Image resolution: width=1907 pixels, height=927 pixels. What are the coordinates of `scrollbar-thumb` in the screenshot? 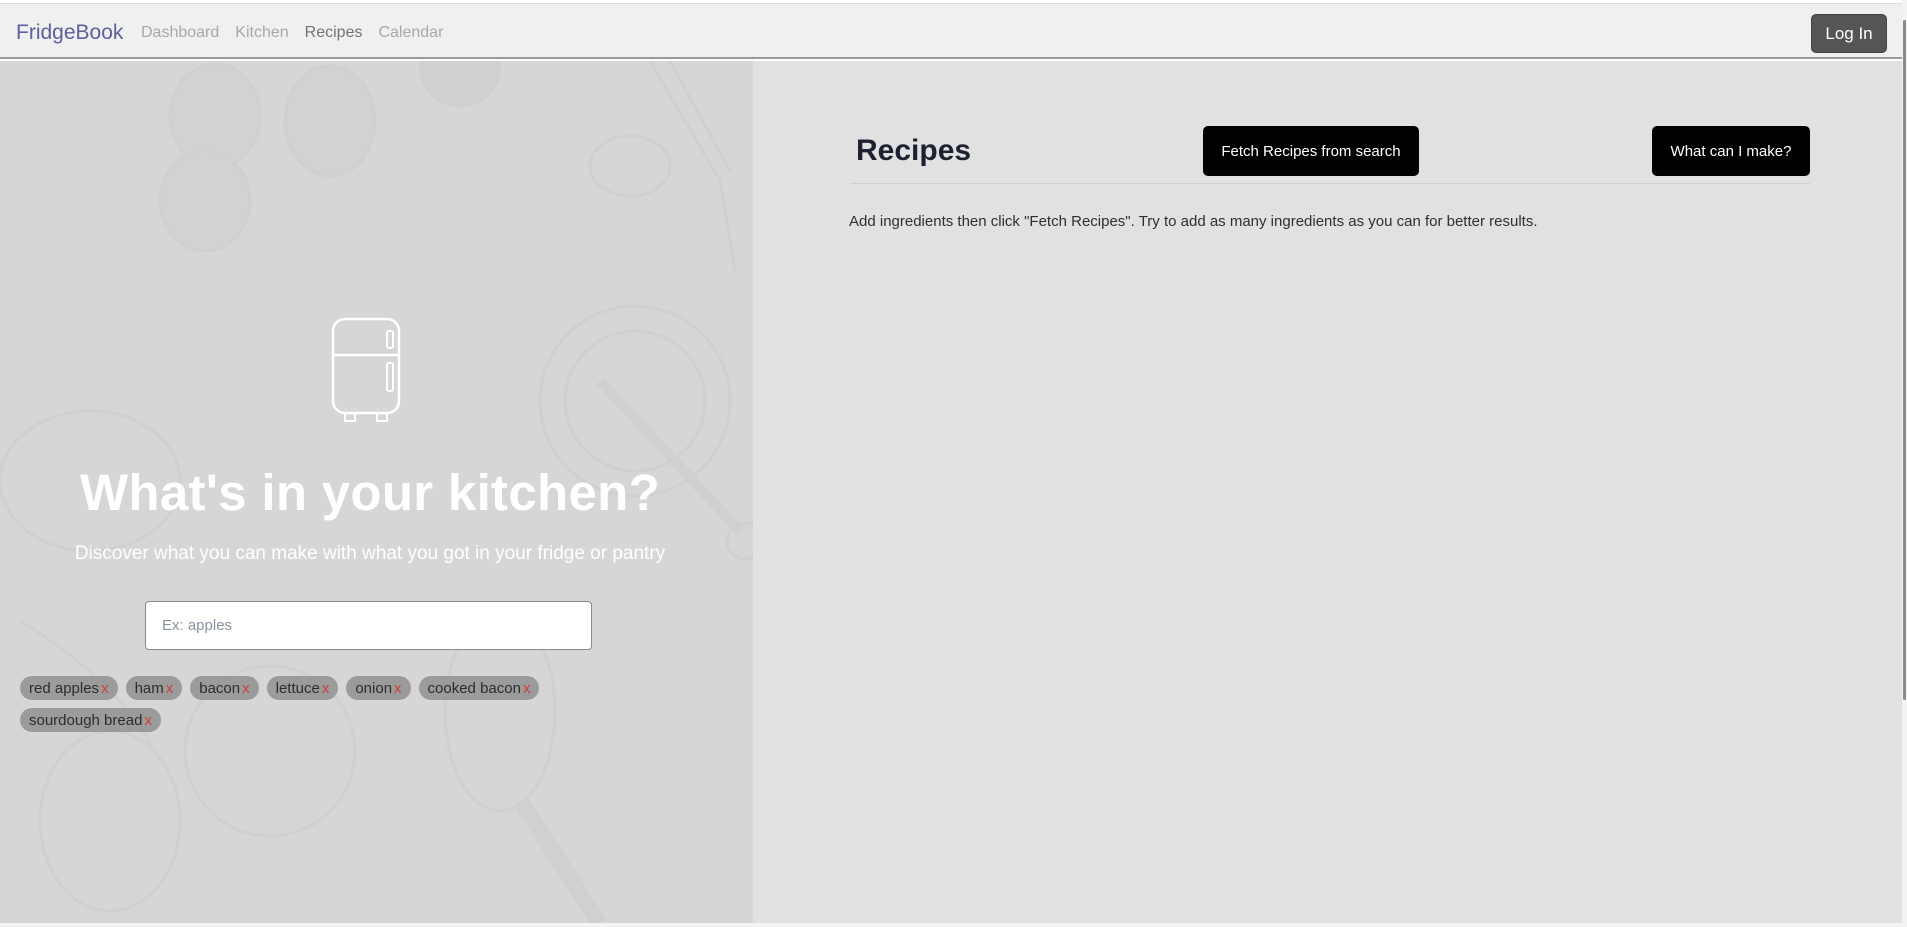 It's located at (1904, 360).